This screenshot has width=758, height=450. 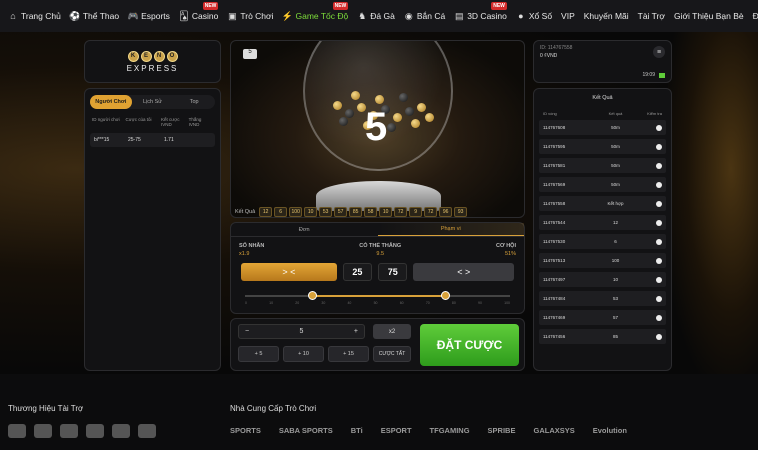 What do you see at coordinates (111, 102) in the screenshot?
I see `tab-players: Người Chơi` at bounding box center [111, 102].